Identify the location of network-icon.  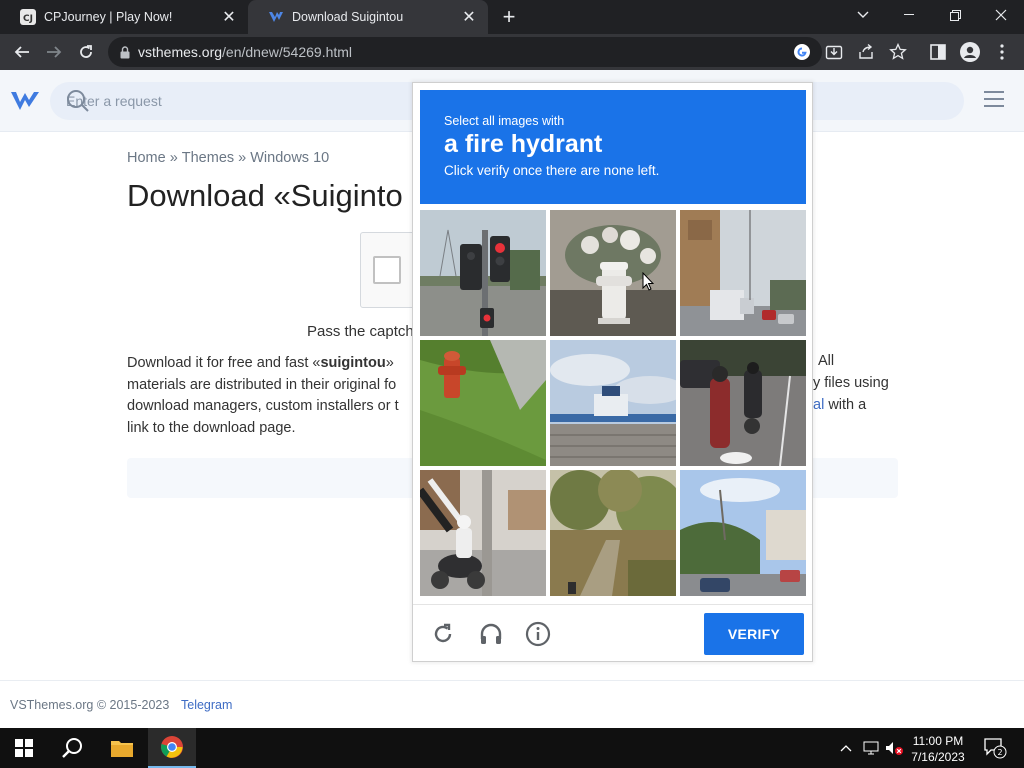
(871, 748).